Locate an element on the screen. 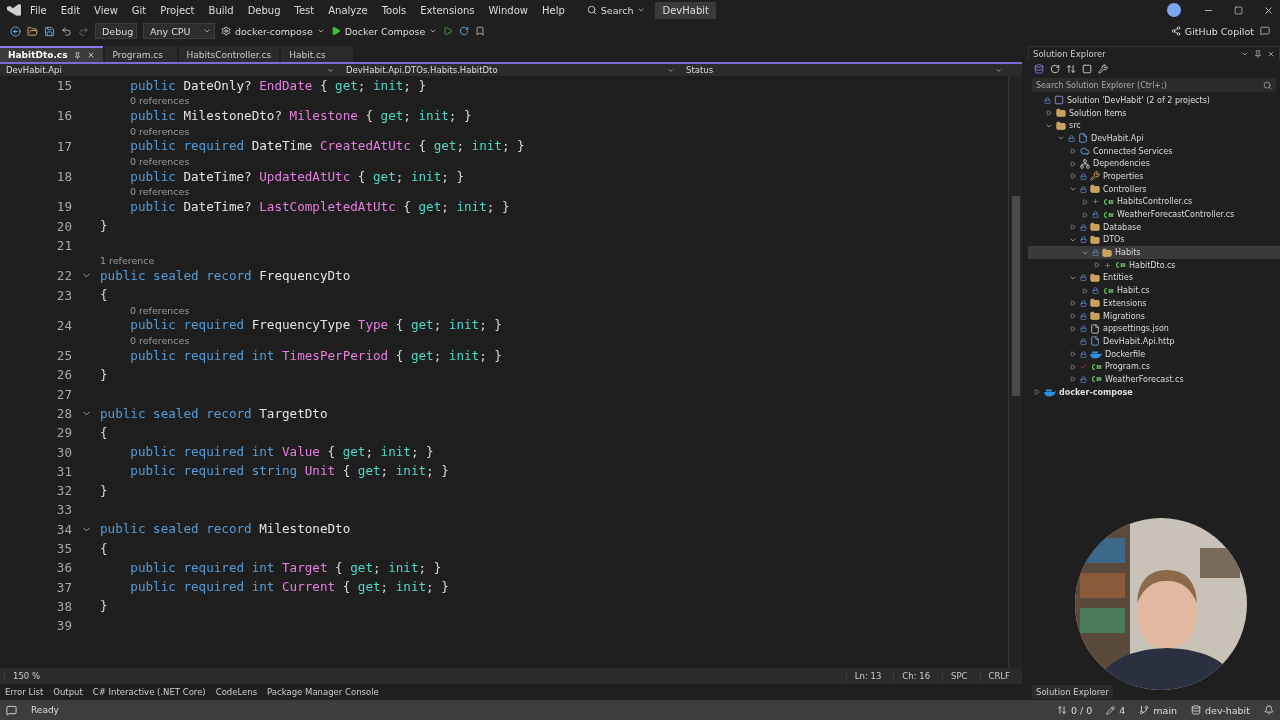 The image size is (1280, 720). save-icon is located at coordinates (49, 31).